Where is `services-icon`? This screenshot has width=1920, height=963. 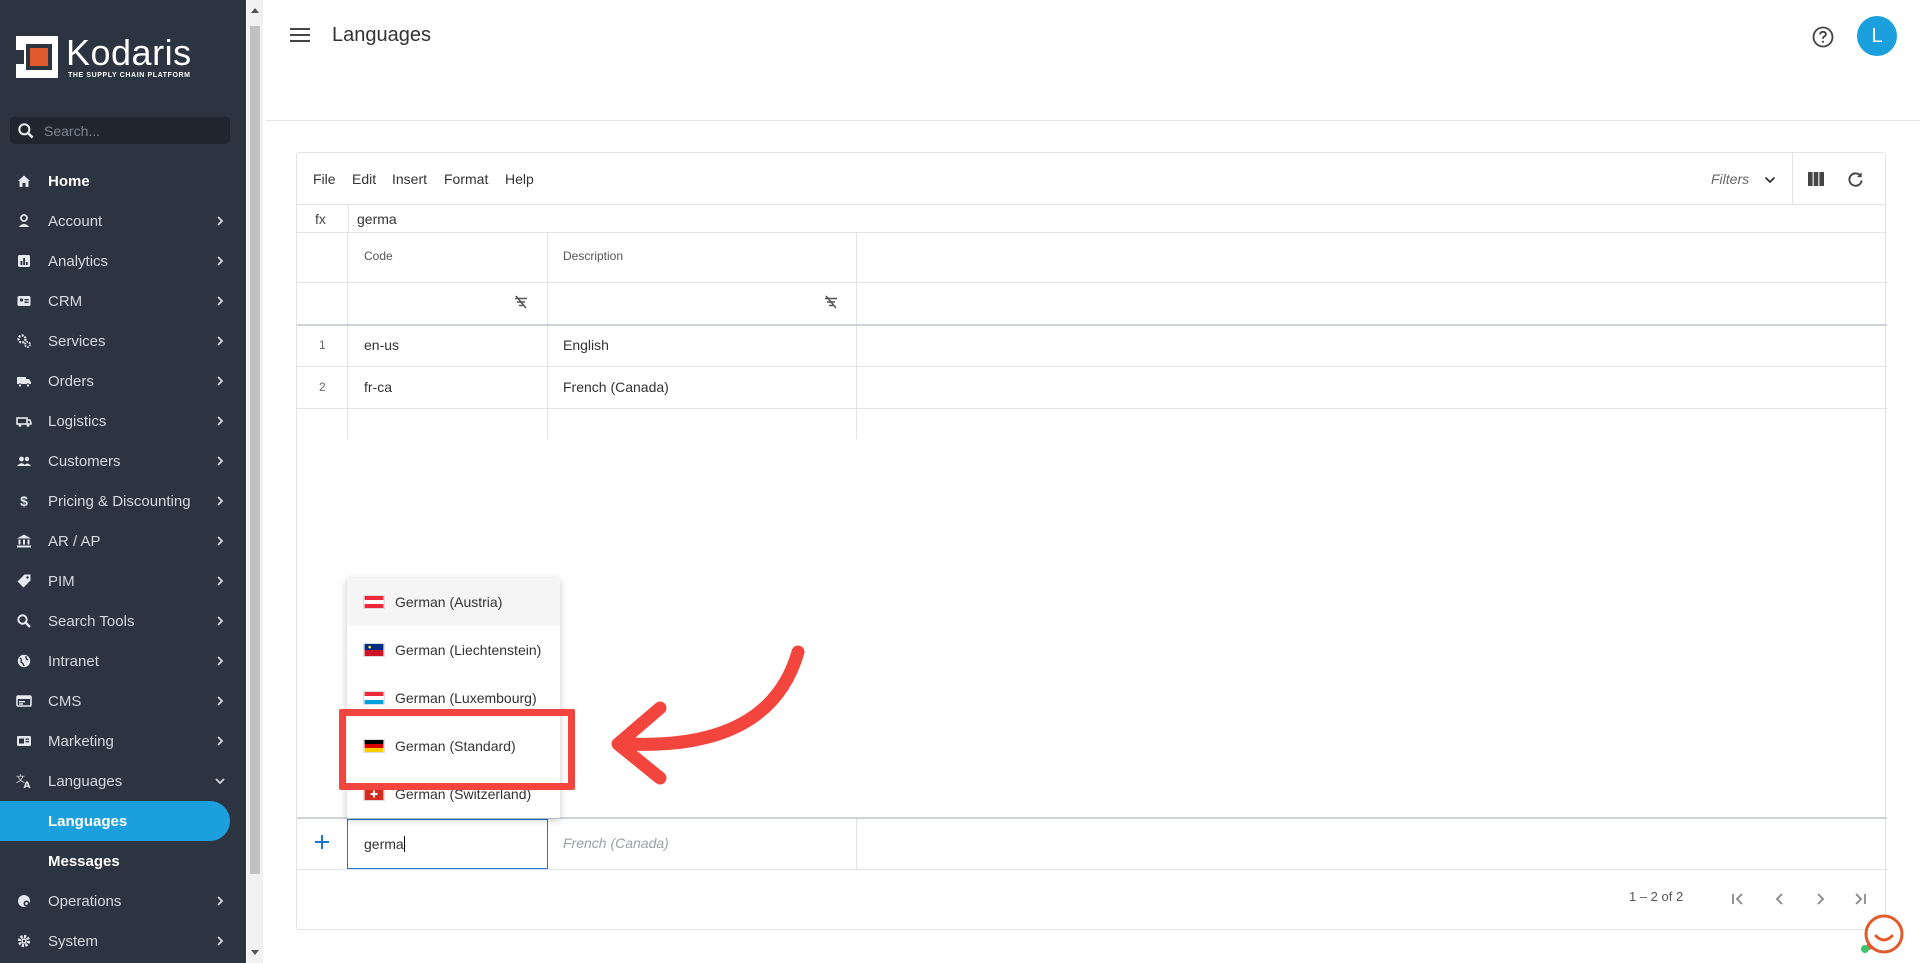 services-icon is located at coordinates (24, 341).